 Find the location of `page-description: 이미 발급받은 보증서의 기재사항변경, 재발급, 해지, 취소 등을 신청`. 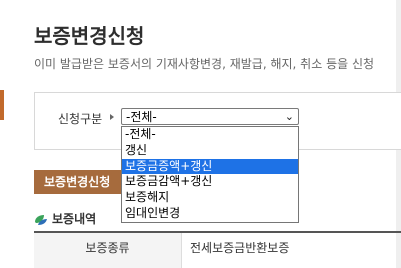

page-description: 이미 발급받은 보증서의 기재사항변경, 재발급, 해지, 취소 등을 신청 is located at coordinates (204, 64).